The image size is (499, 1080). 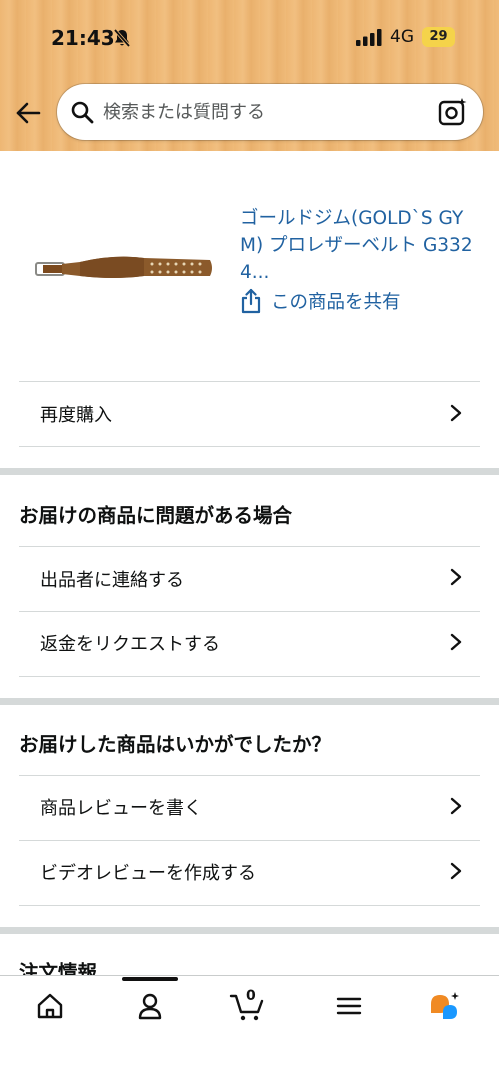 What do you see at coordinates (150, 1006) in the screenshot?
I see `account-icon` at bounding box center [150, 1006].